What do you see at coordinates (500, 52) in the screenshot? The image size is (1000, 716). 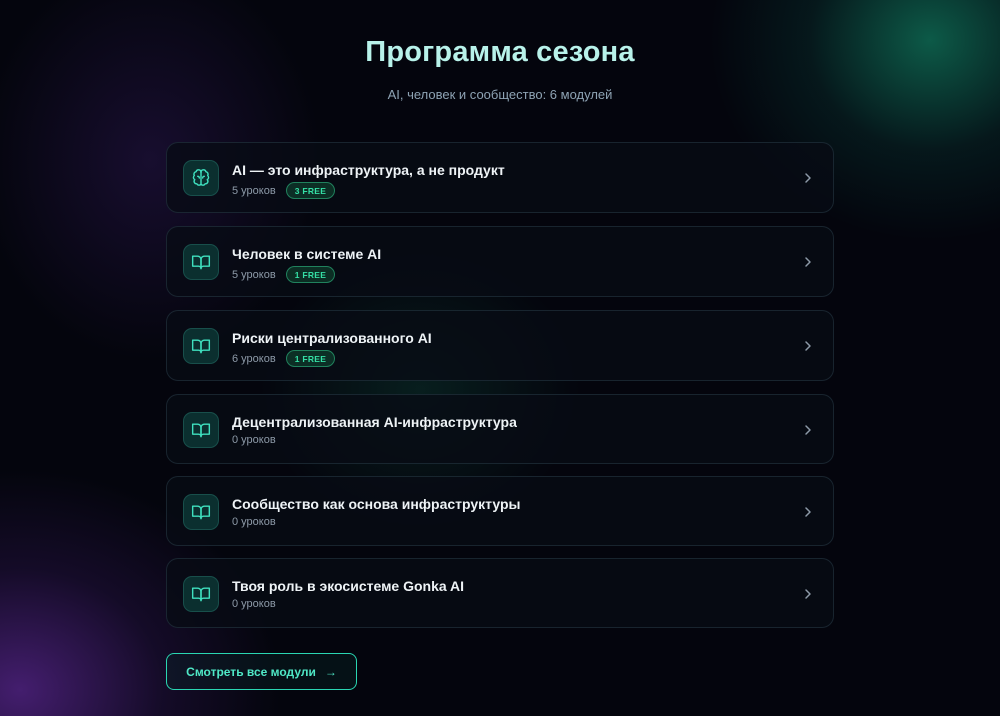 I see `page-title: Программа сезона` at bounding box center [500, 52].